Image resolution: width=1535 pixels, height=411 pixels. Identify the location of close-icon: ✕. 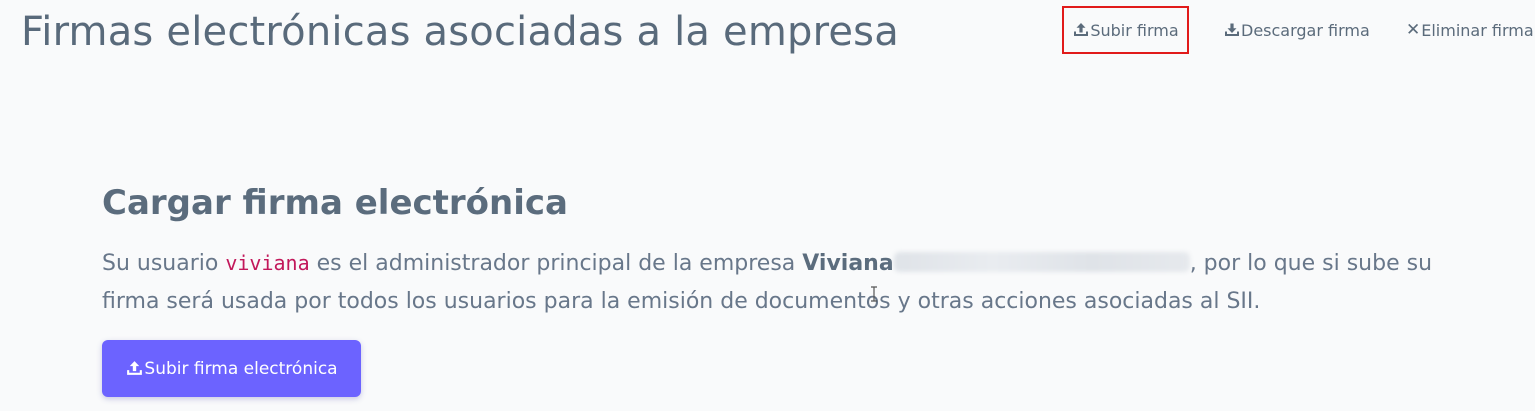
(1413, 29).